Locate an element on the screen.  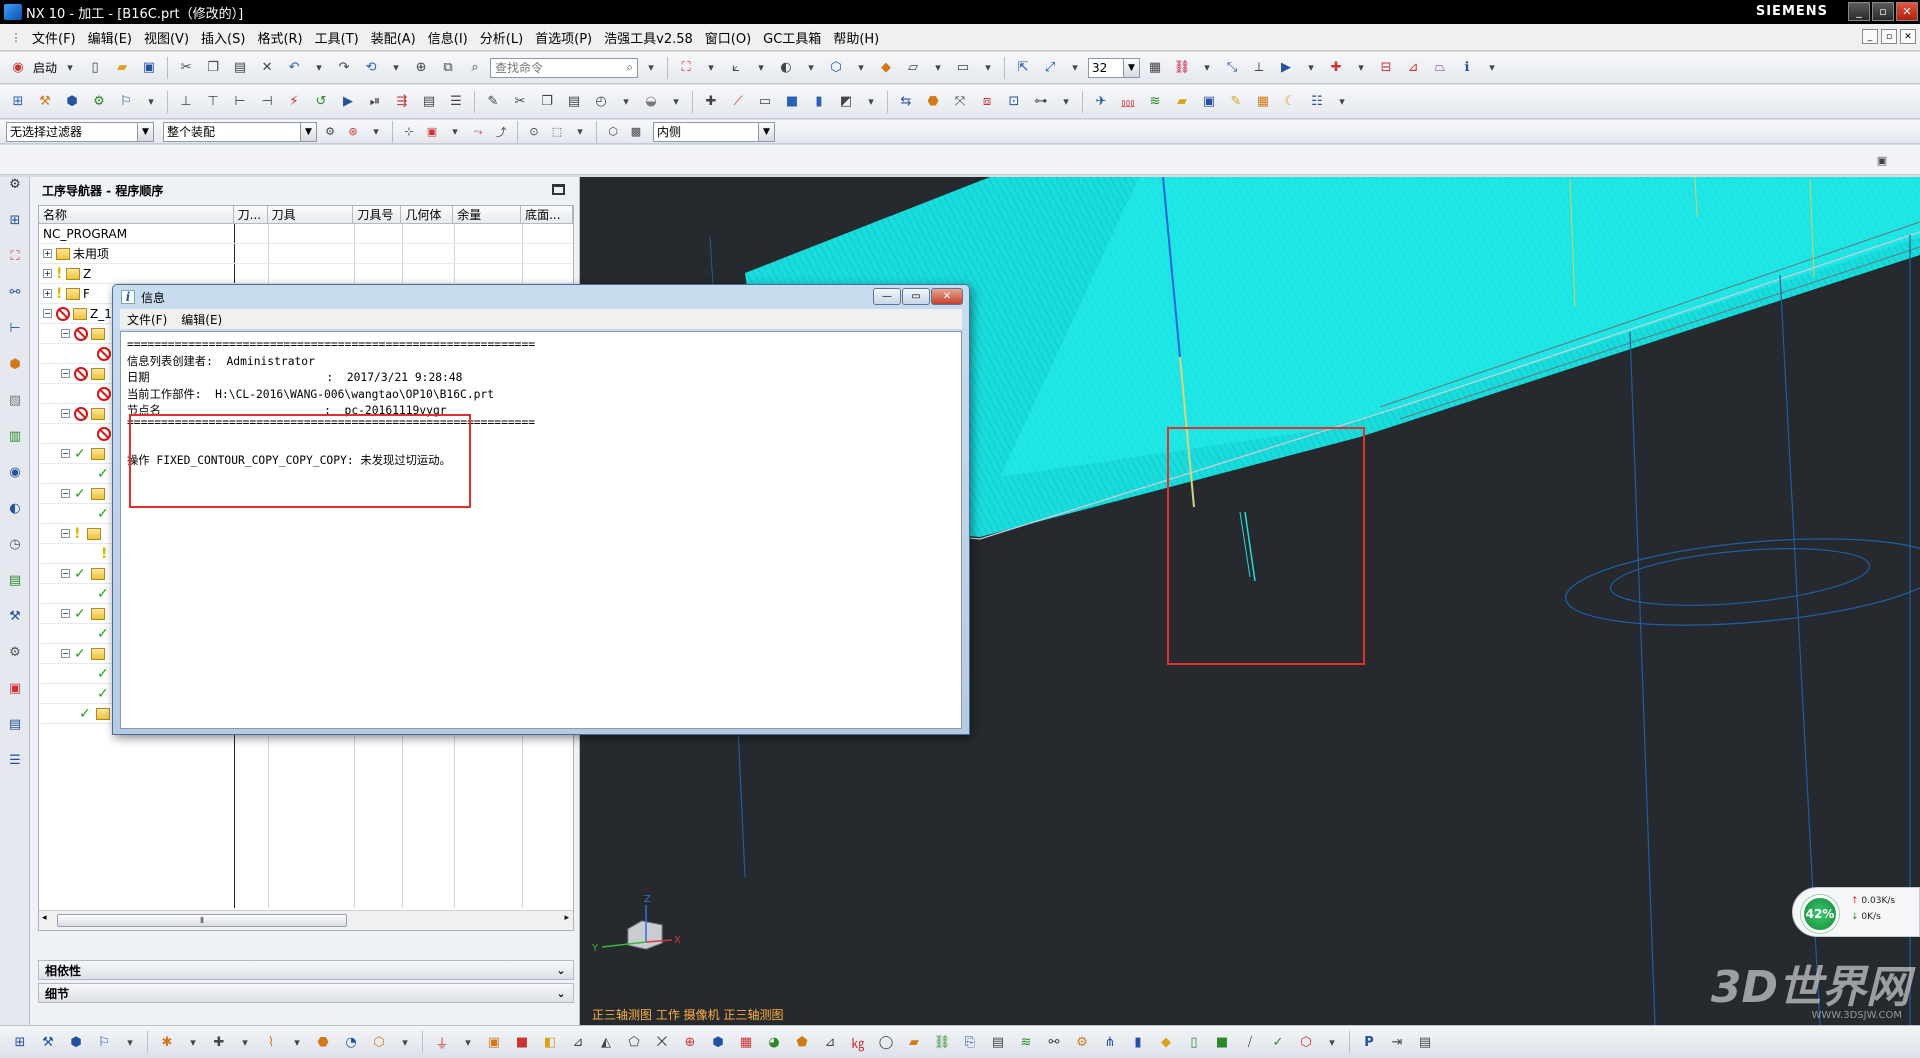
undo-icon: ↶ is located at coordinates (294, 68).